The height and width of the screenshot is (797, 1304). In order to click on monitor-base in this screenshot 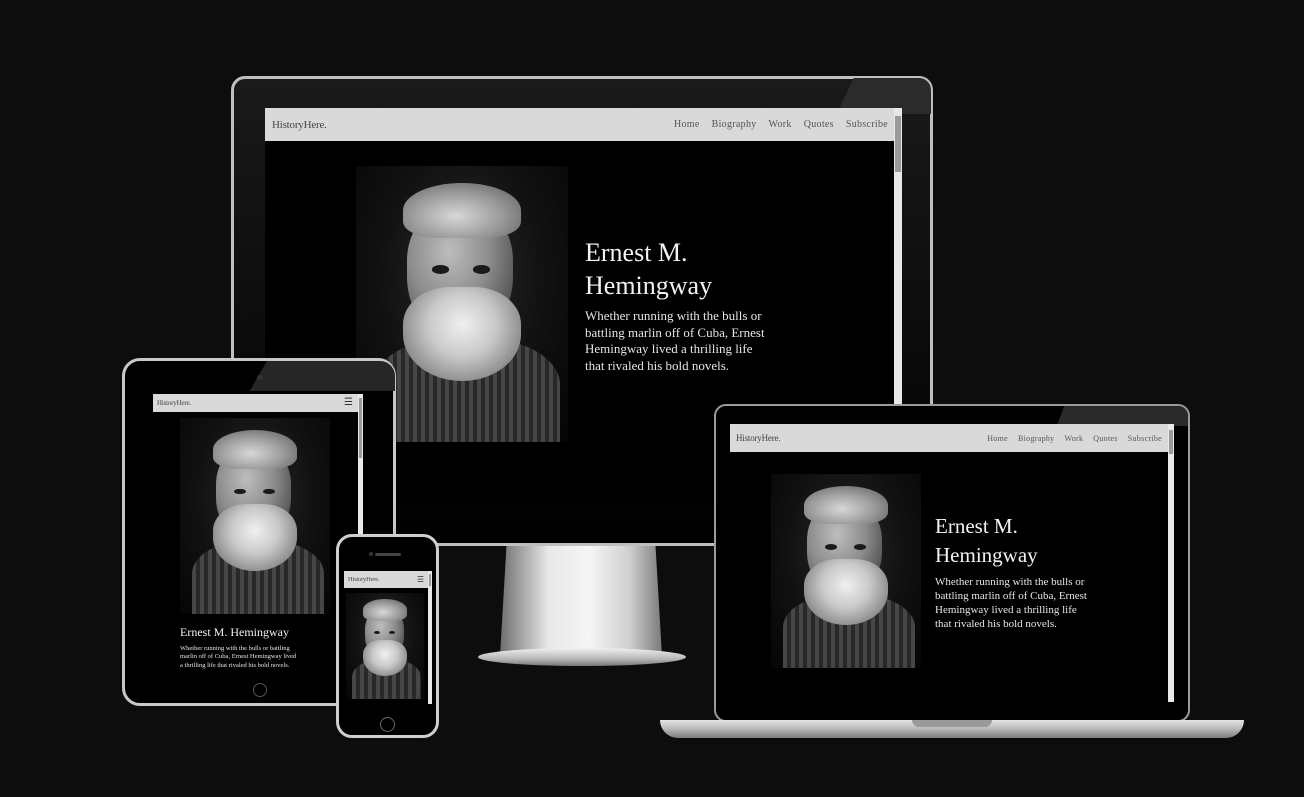, I will do `click(582, 657)`.